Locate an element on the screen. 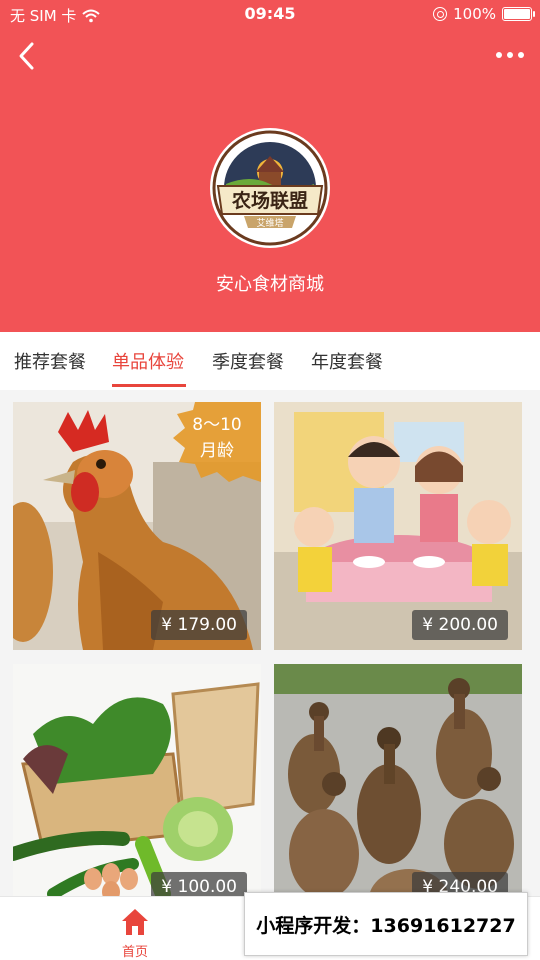 This screenshot has width=540, height=960. active-tab-indicator is located at coordinates (149, 385).